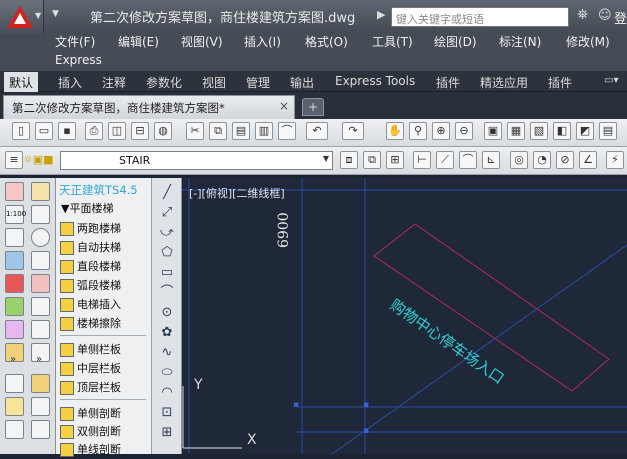  I want to click on menu-dimension: 标注(N), so click(520, 41).